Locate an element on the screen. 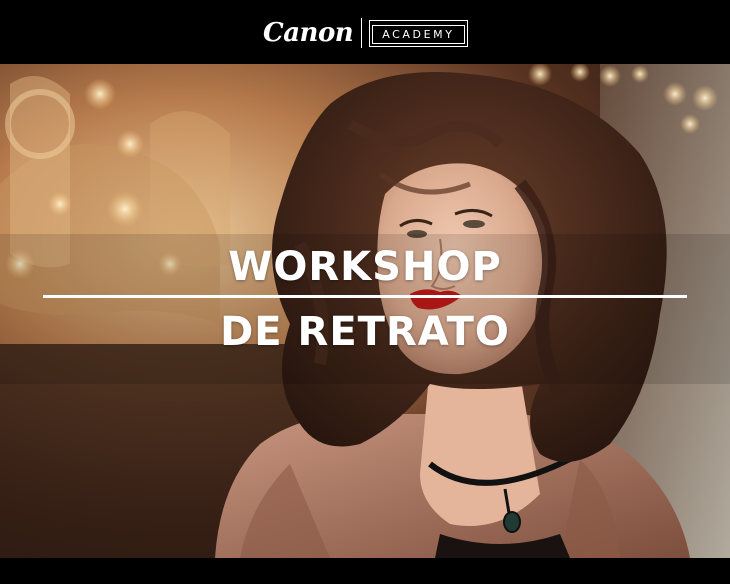 The image size is (730, 584). logo-divider is located at coordinates (362, 33).